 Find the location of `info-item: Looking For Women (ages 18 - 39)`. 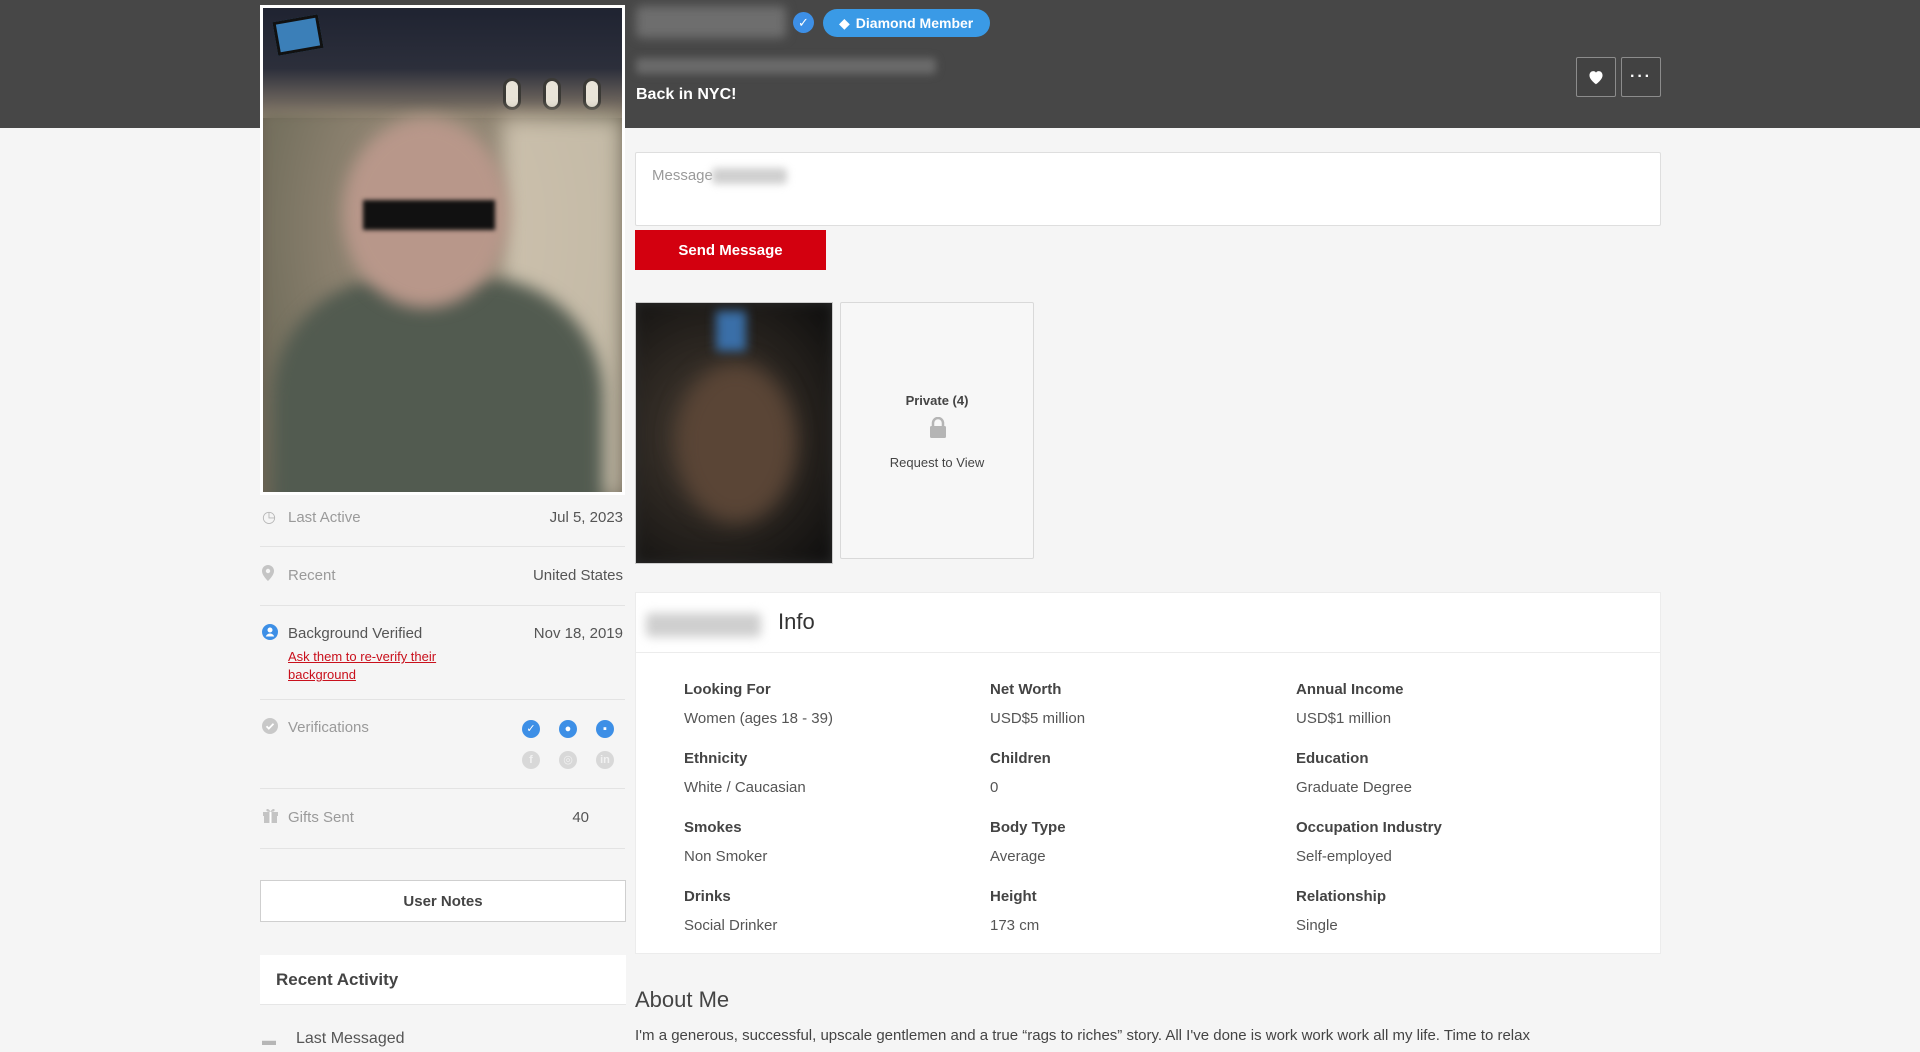

info-item: Looking For Women (ages 18 - 39) is located at coordinates (824, 704).